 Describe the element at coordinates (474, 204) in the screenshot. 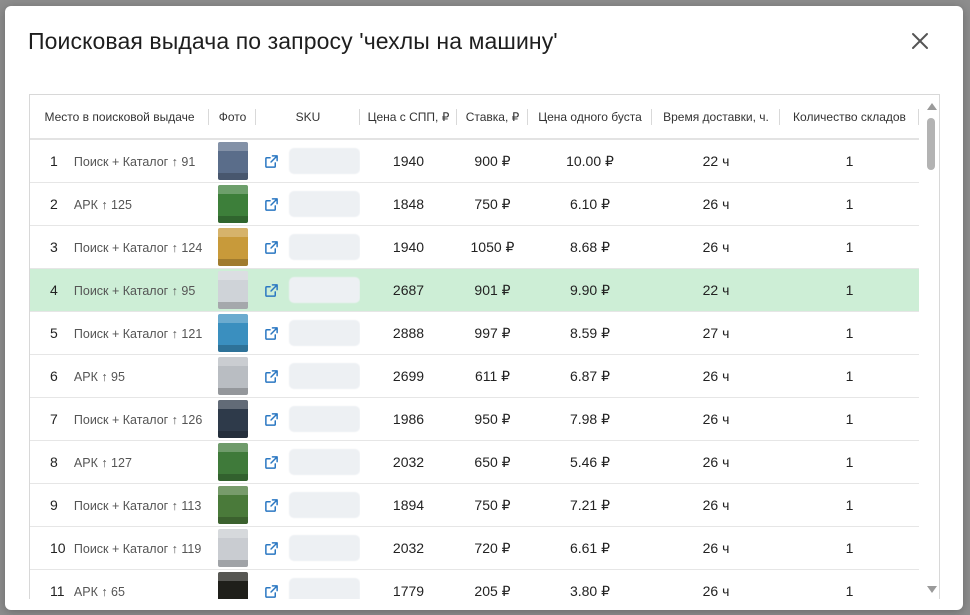

I see `table-row: 2 АРК ↑ 125 1848 750 ₽6.10 ₽26 ч1` at that location.